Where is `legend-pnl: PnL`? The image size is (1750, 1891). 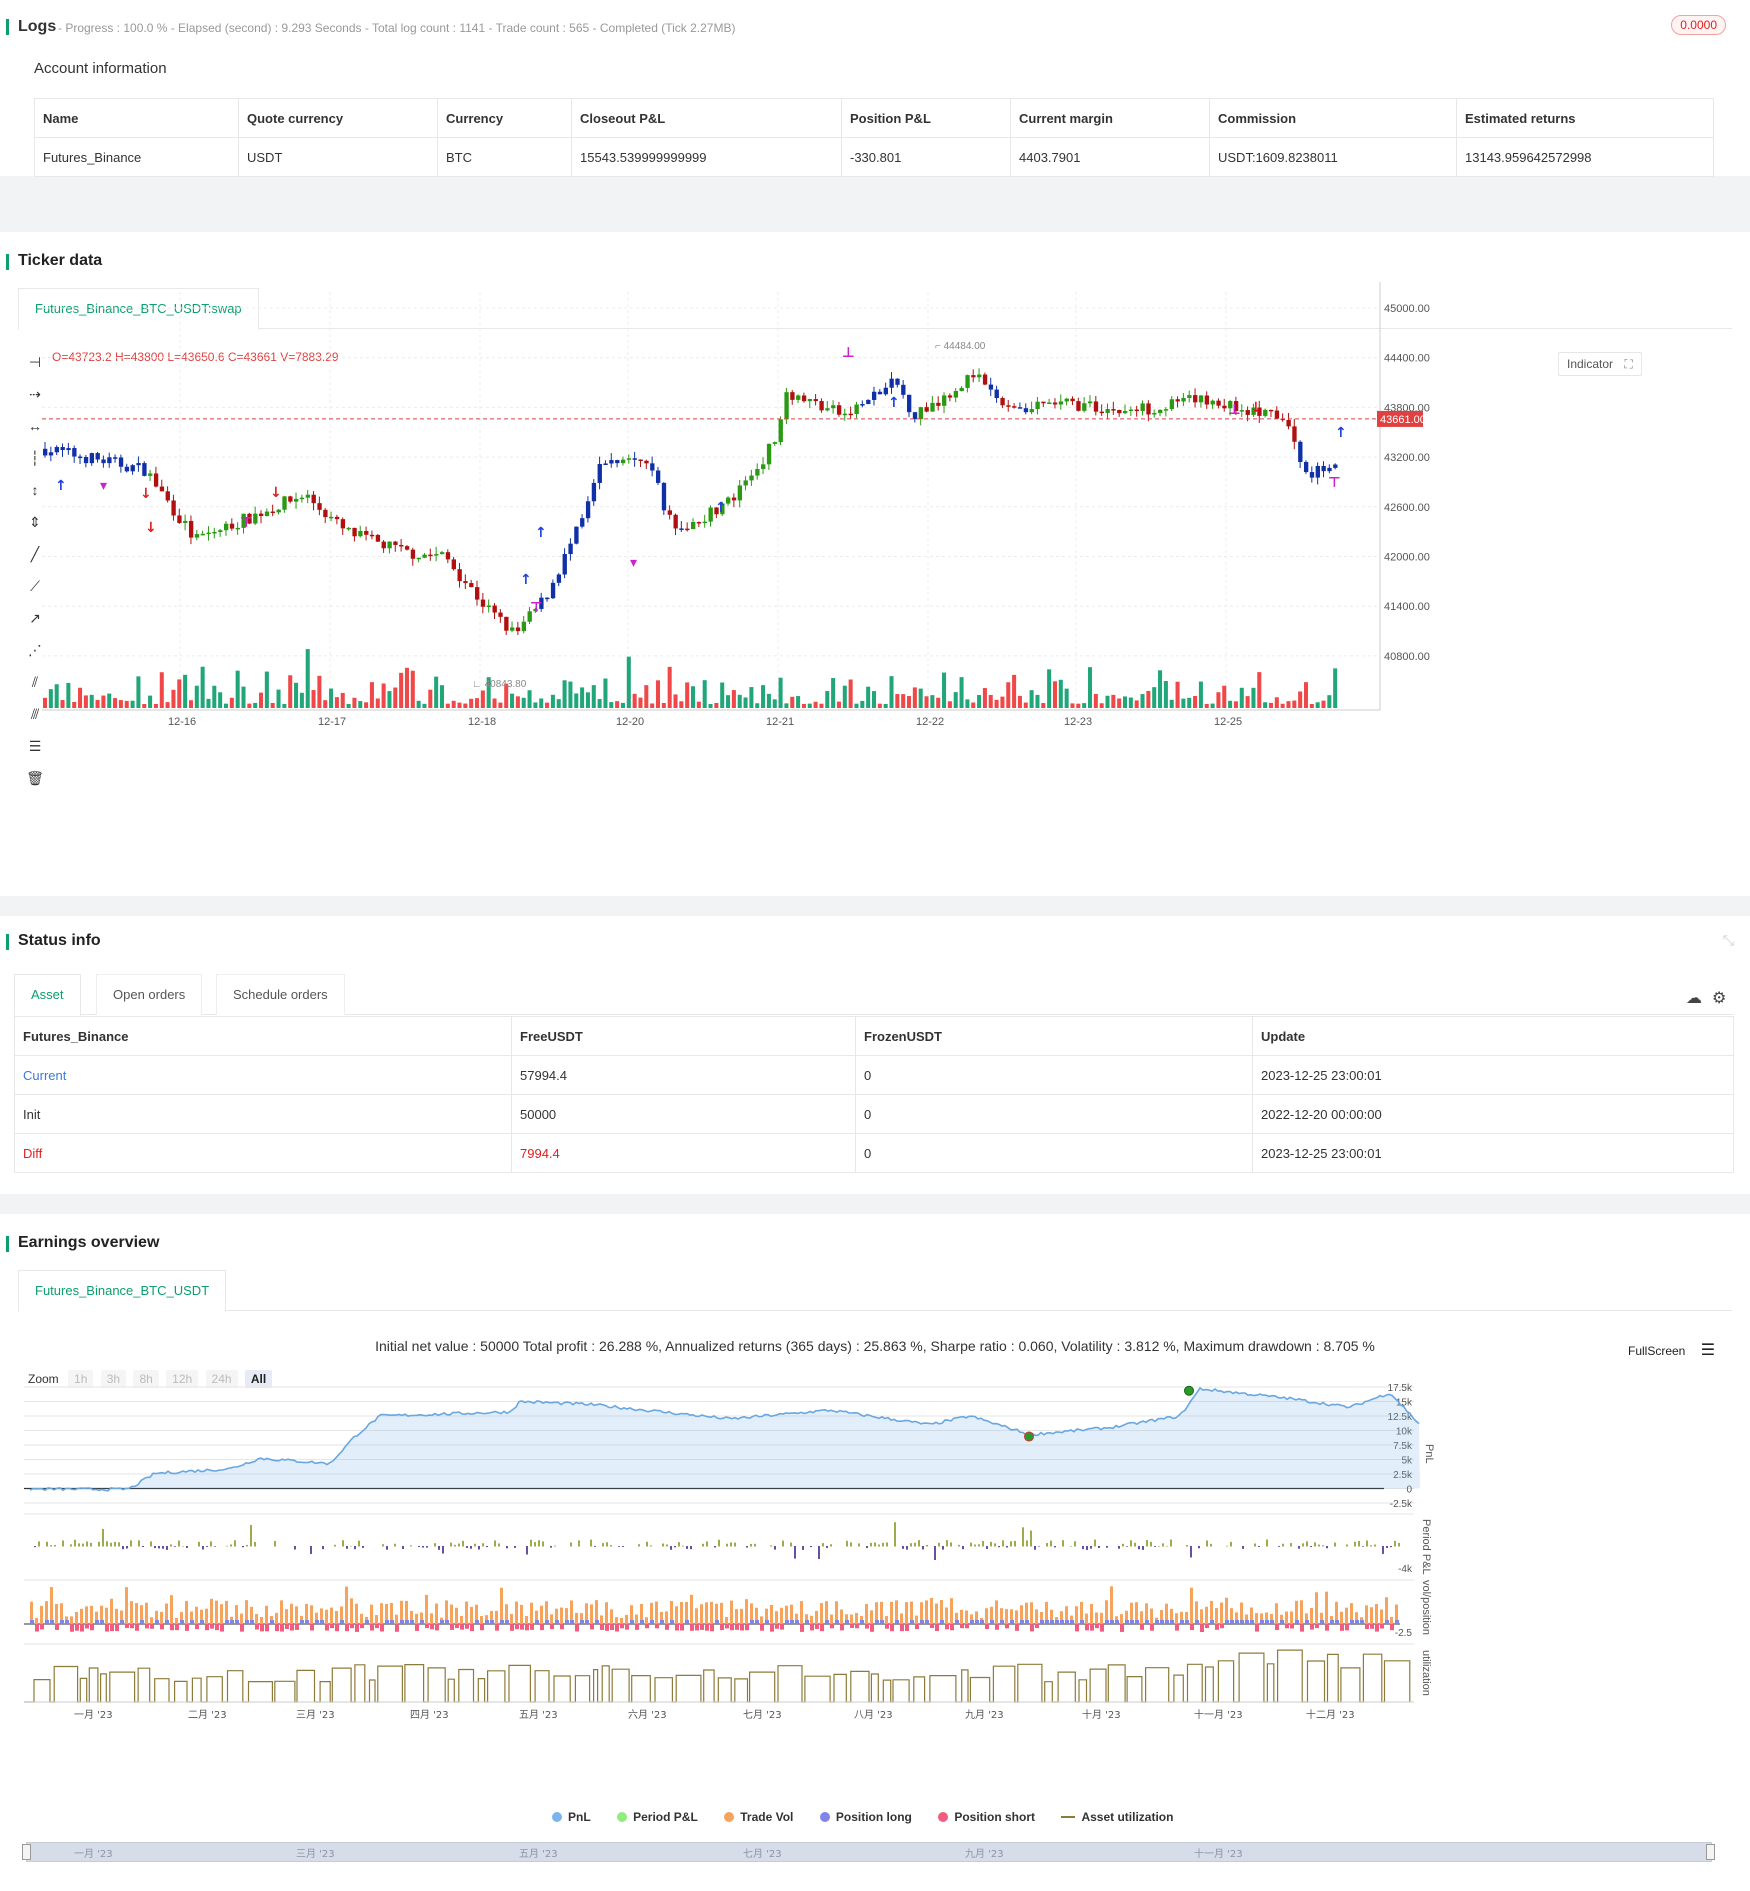 legend-pnl: PnL is located at coordinates (571, 1817).